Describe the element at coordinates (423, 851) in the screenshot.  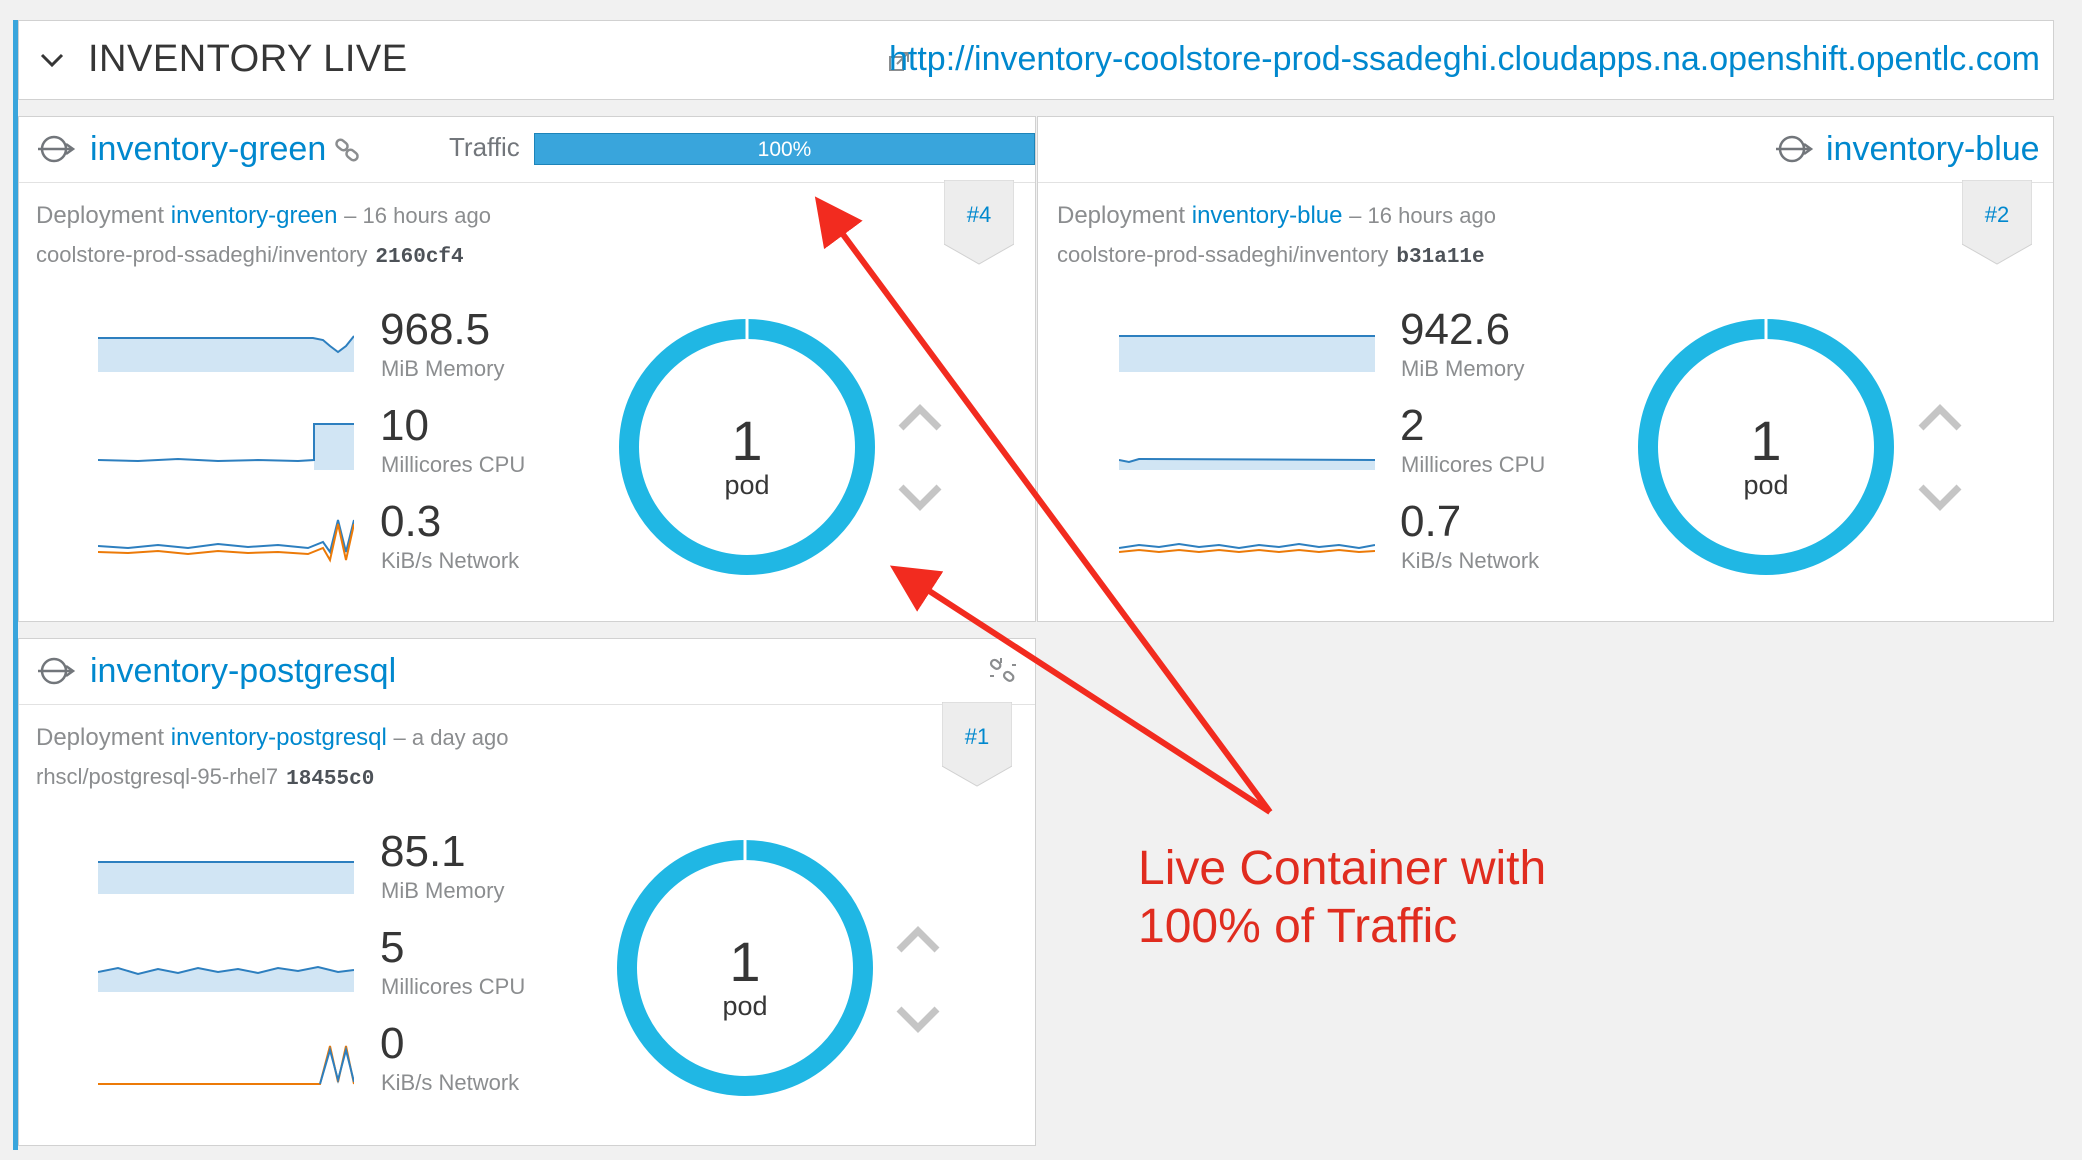
I see `memory-value-postgresql: 85.1` at that location.